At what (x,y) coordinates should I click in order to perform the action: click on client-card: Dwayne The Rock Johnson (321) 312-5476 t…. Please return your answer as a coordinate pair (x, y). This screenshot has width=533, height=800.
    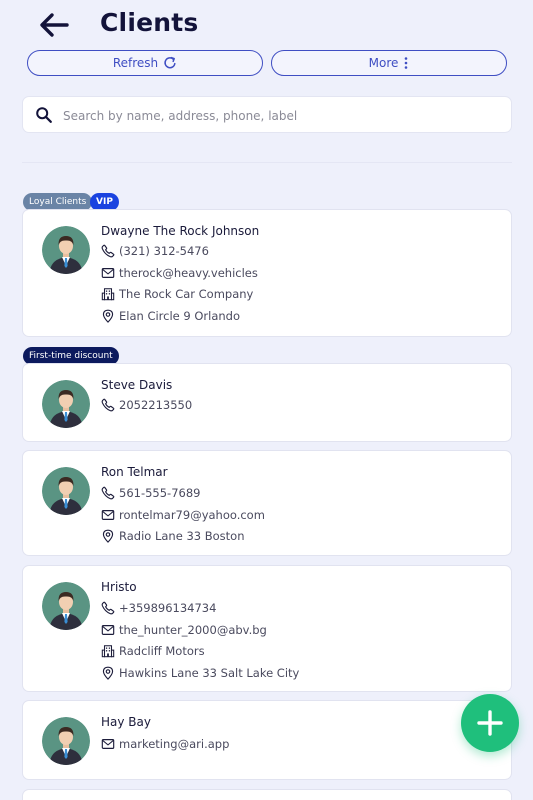
    Looking at the image, I should click on (267, 273).